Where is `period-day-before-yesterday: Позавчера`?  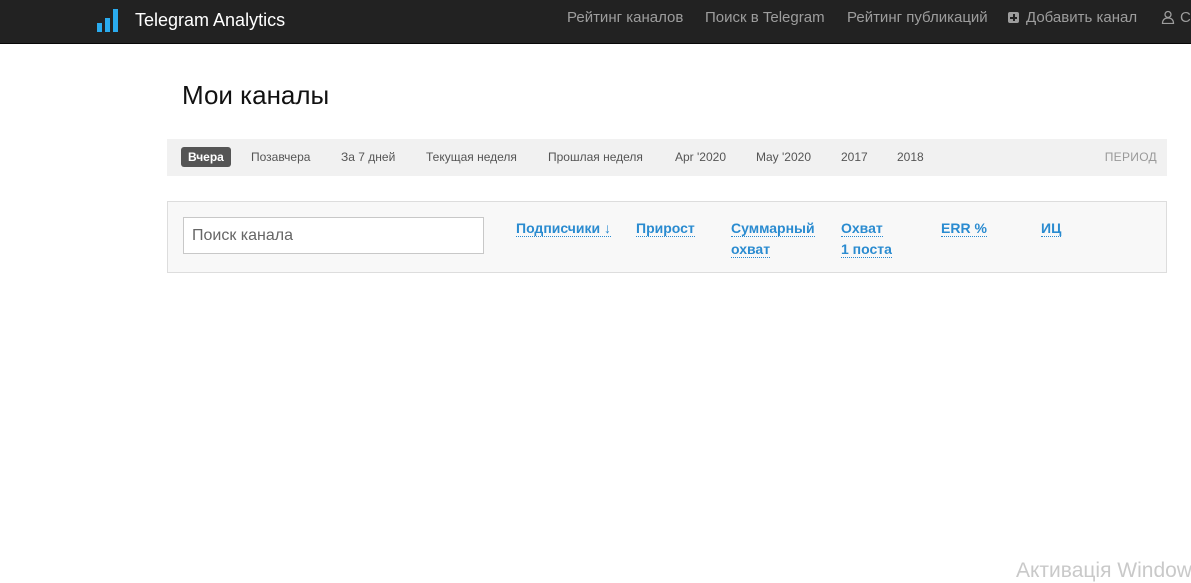 period-day-before-yesterday: Позавчера is located at coordinates (280, 157).